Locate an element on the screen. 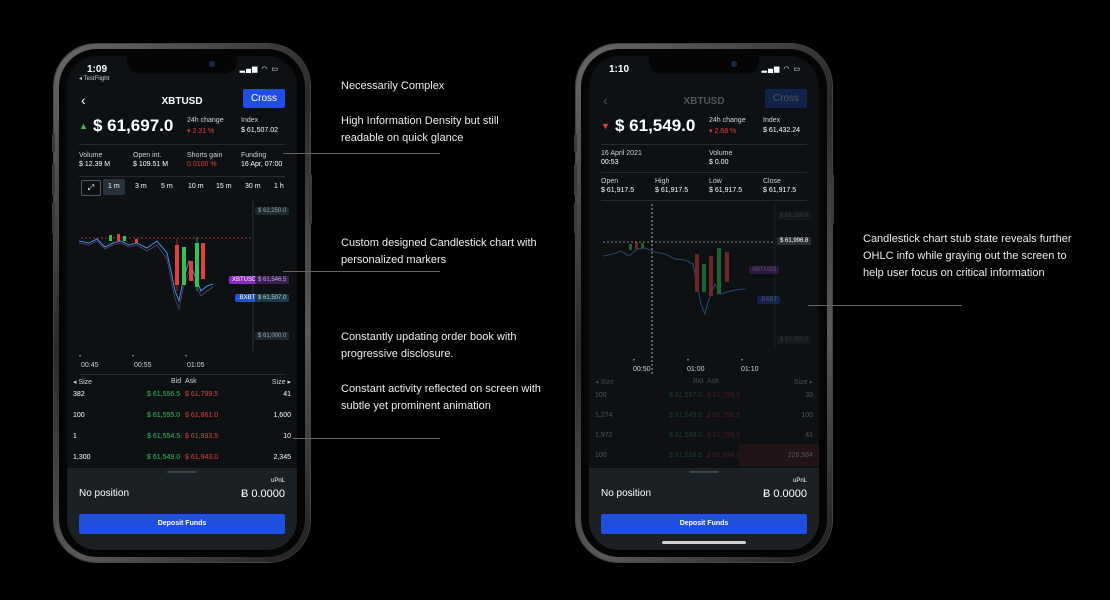 The width and height of the screenshot is (1110, 600). funding-label: Funding is located at coordinates (254, 155).